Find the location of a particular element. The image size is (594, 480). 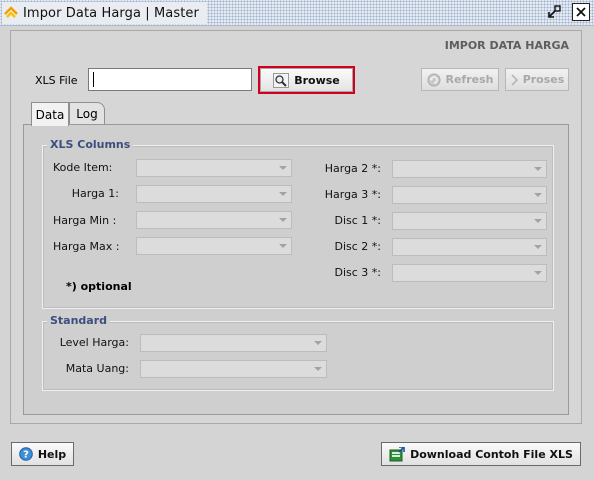

kode-item-label: Kode Item: is located at coordinates (83, 167).